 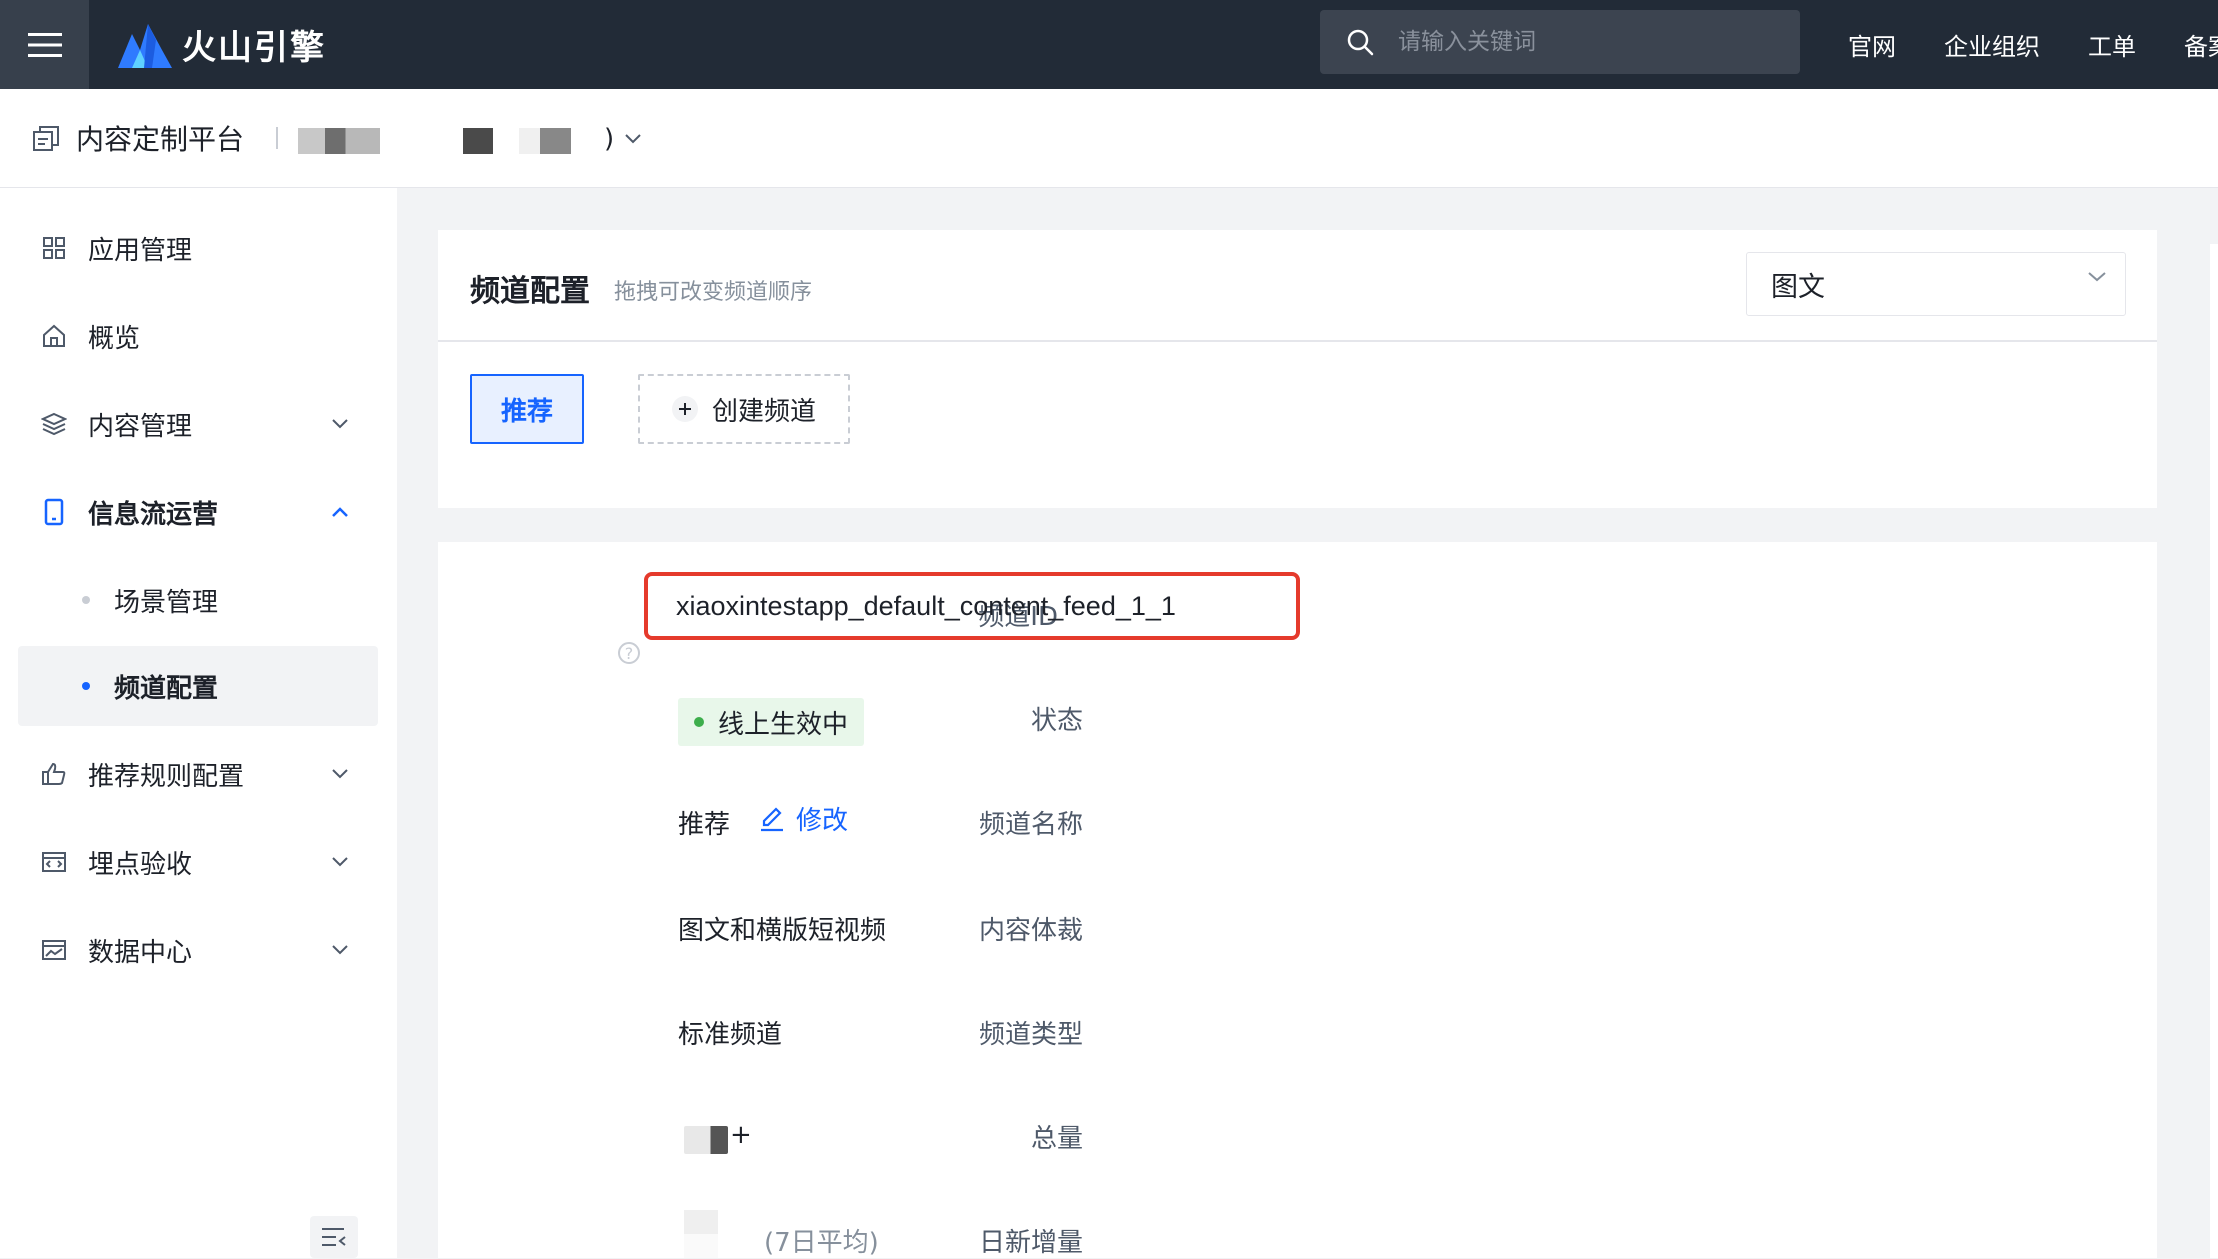 I want to click on field-label: 频道名称, so click(x=1030, y=825).